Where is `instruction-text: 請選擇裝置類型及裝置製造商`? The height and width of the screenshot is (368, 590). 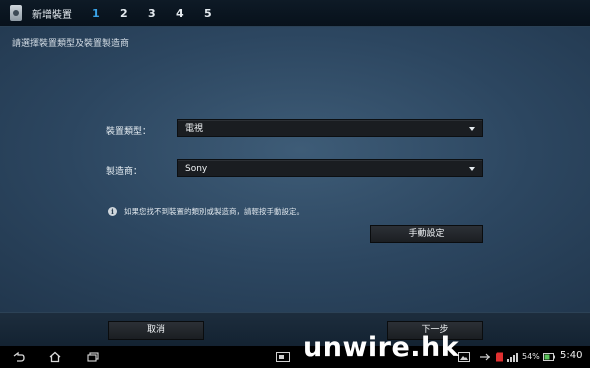 instruction-text: 請選擇裝置類型及裝置製造商 is located at coordinates (71, 44).